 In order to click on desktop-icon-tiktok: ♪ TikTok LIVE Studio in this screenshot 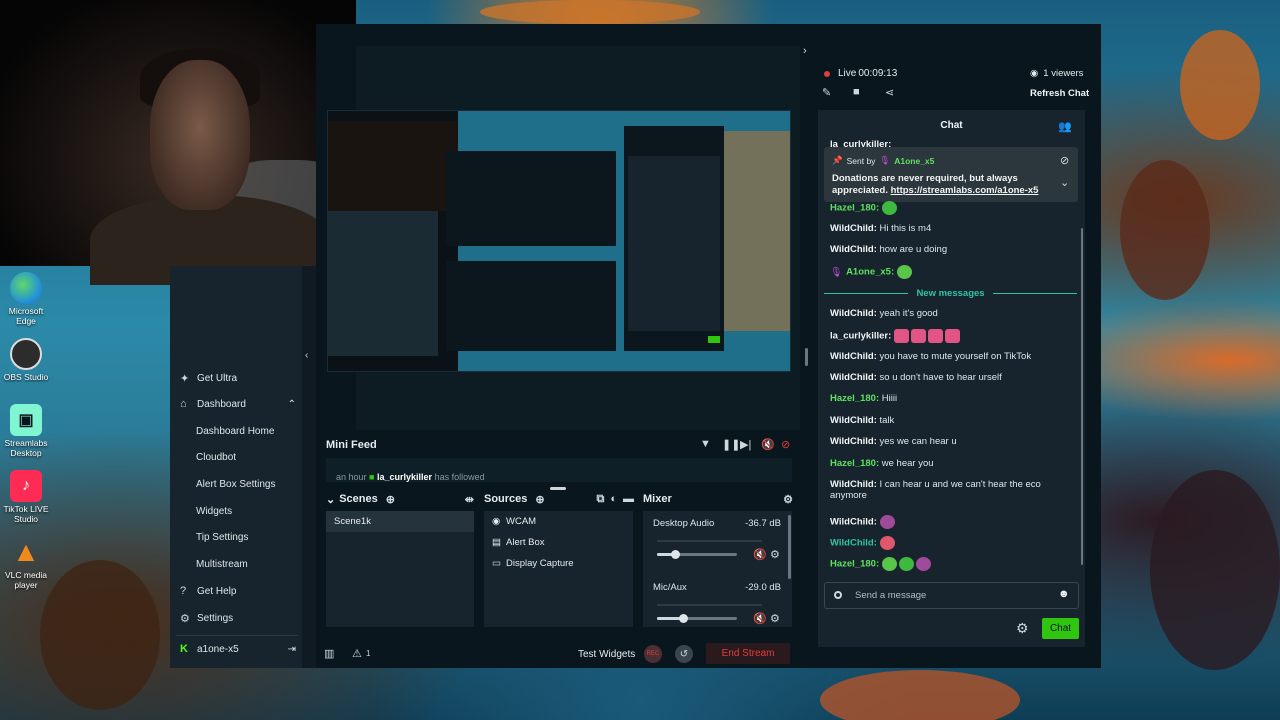, I will do `click(26, 498)`.